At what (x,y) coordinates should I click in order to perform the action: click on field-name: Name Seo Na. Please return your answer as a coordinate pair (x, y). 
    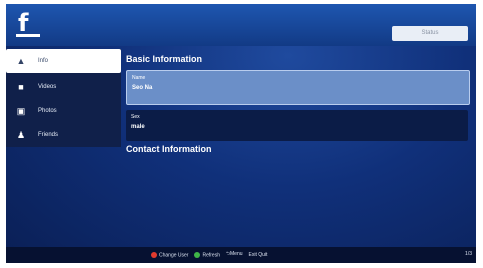
    Looking at the image, I should click on (298, 87).